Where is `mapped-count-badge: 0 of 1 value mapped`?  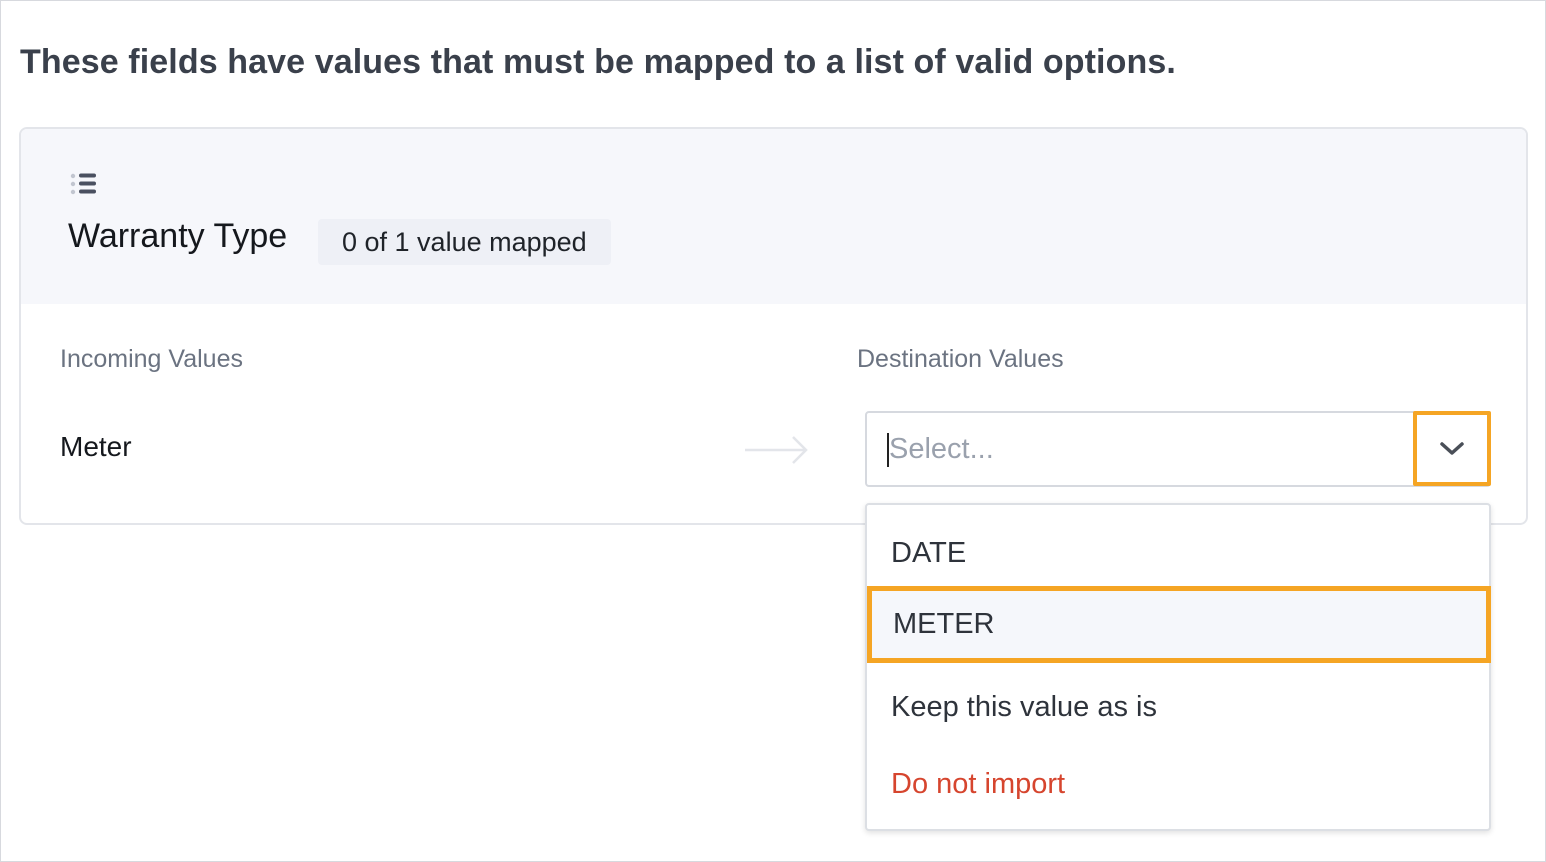
mapped-count-badge: 0 of 1 value mapped is located at coordinates (464, 242).